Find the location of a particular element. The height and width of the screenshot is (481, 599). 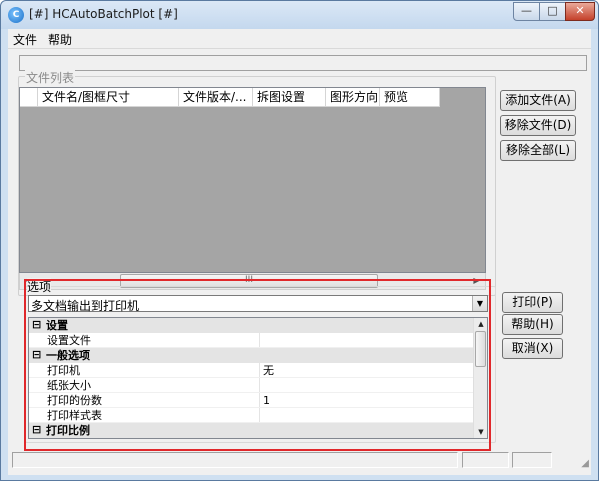

path-display is located at coordinates (303, 63).